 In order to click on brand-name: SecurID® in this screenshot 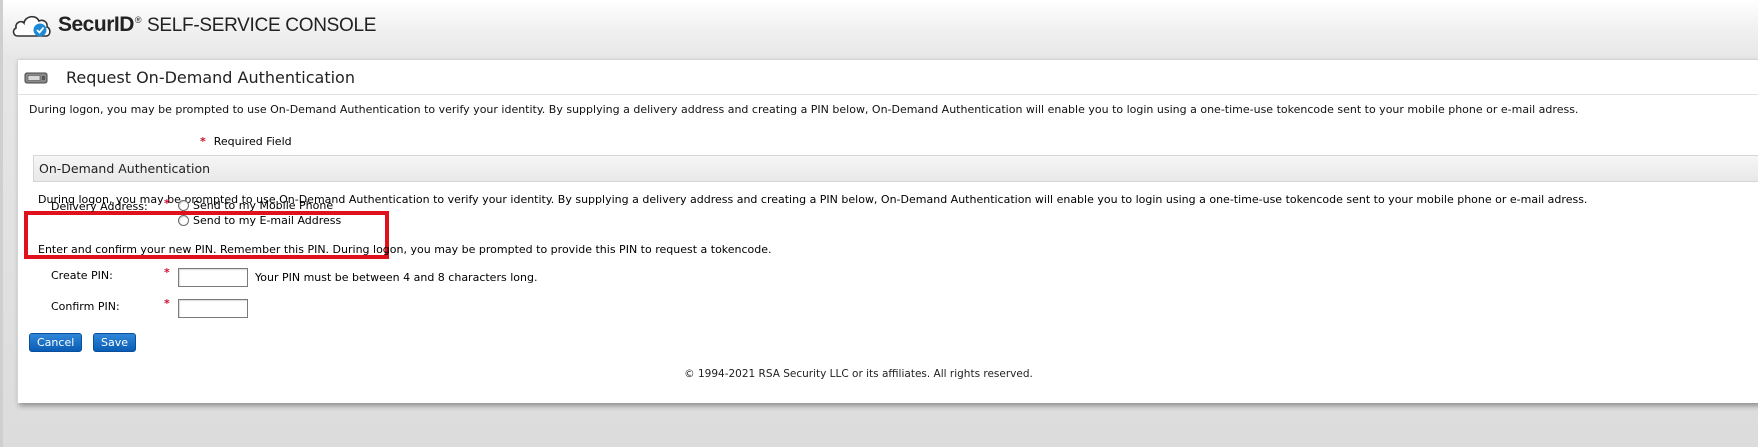, I will do `click(100, 24)`.